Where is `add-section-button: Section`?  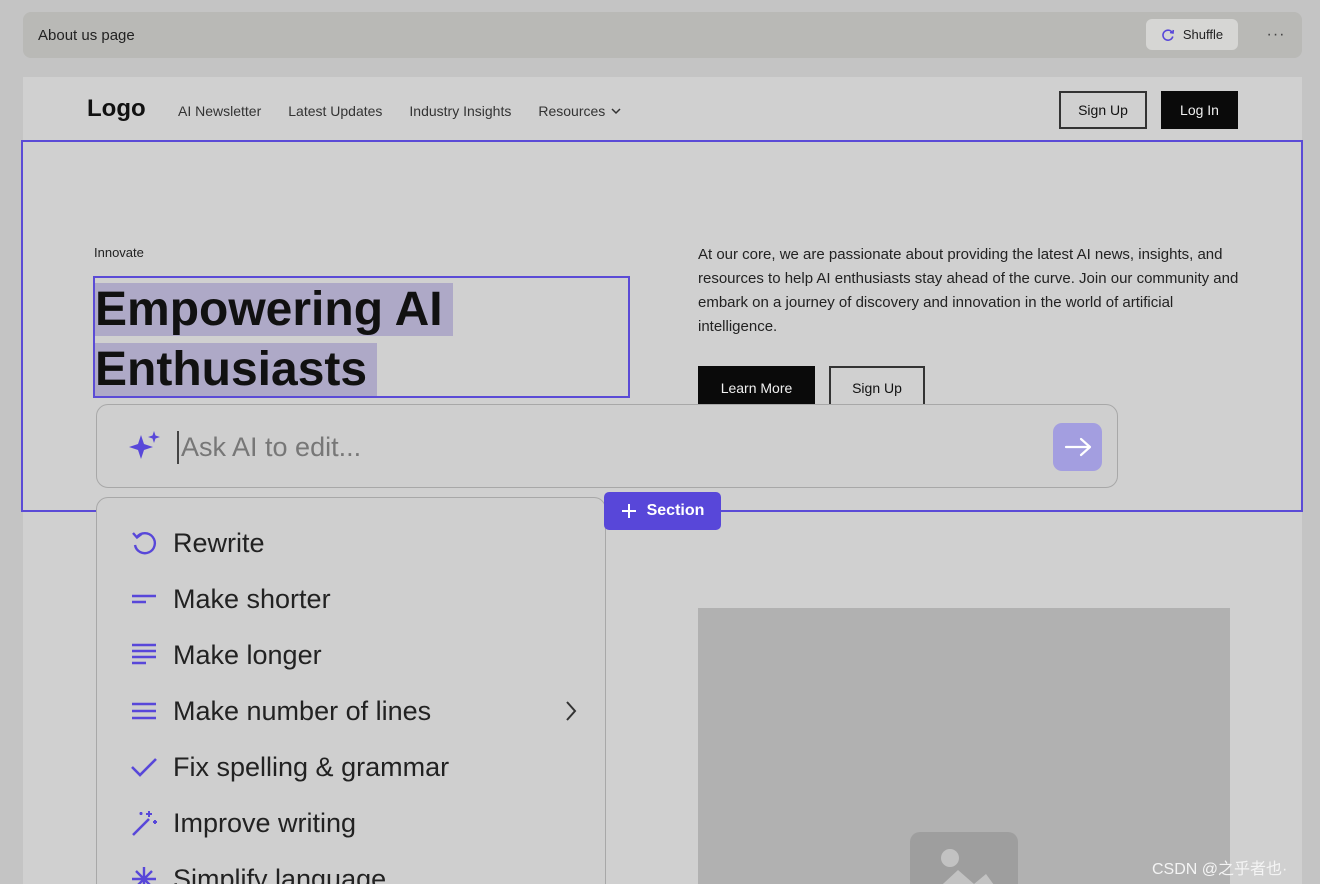
add-section-button: Section is located at coordinates (662, 511).